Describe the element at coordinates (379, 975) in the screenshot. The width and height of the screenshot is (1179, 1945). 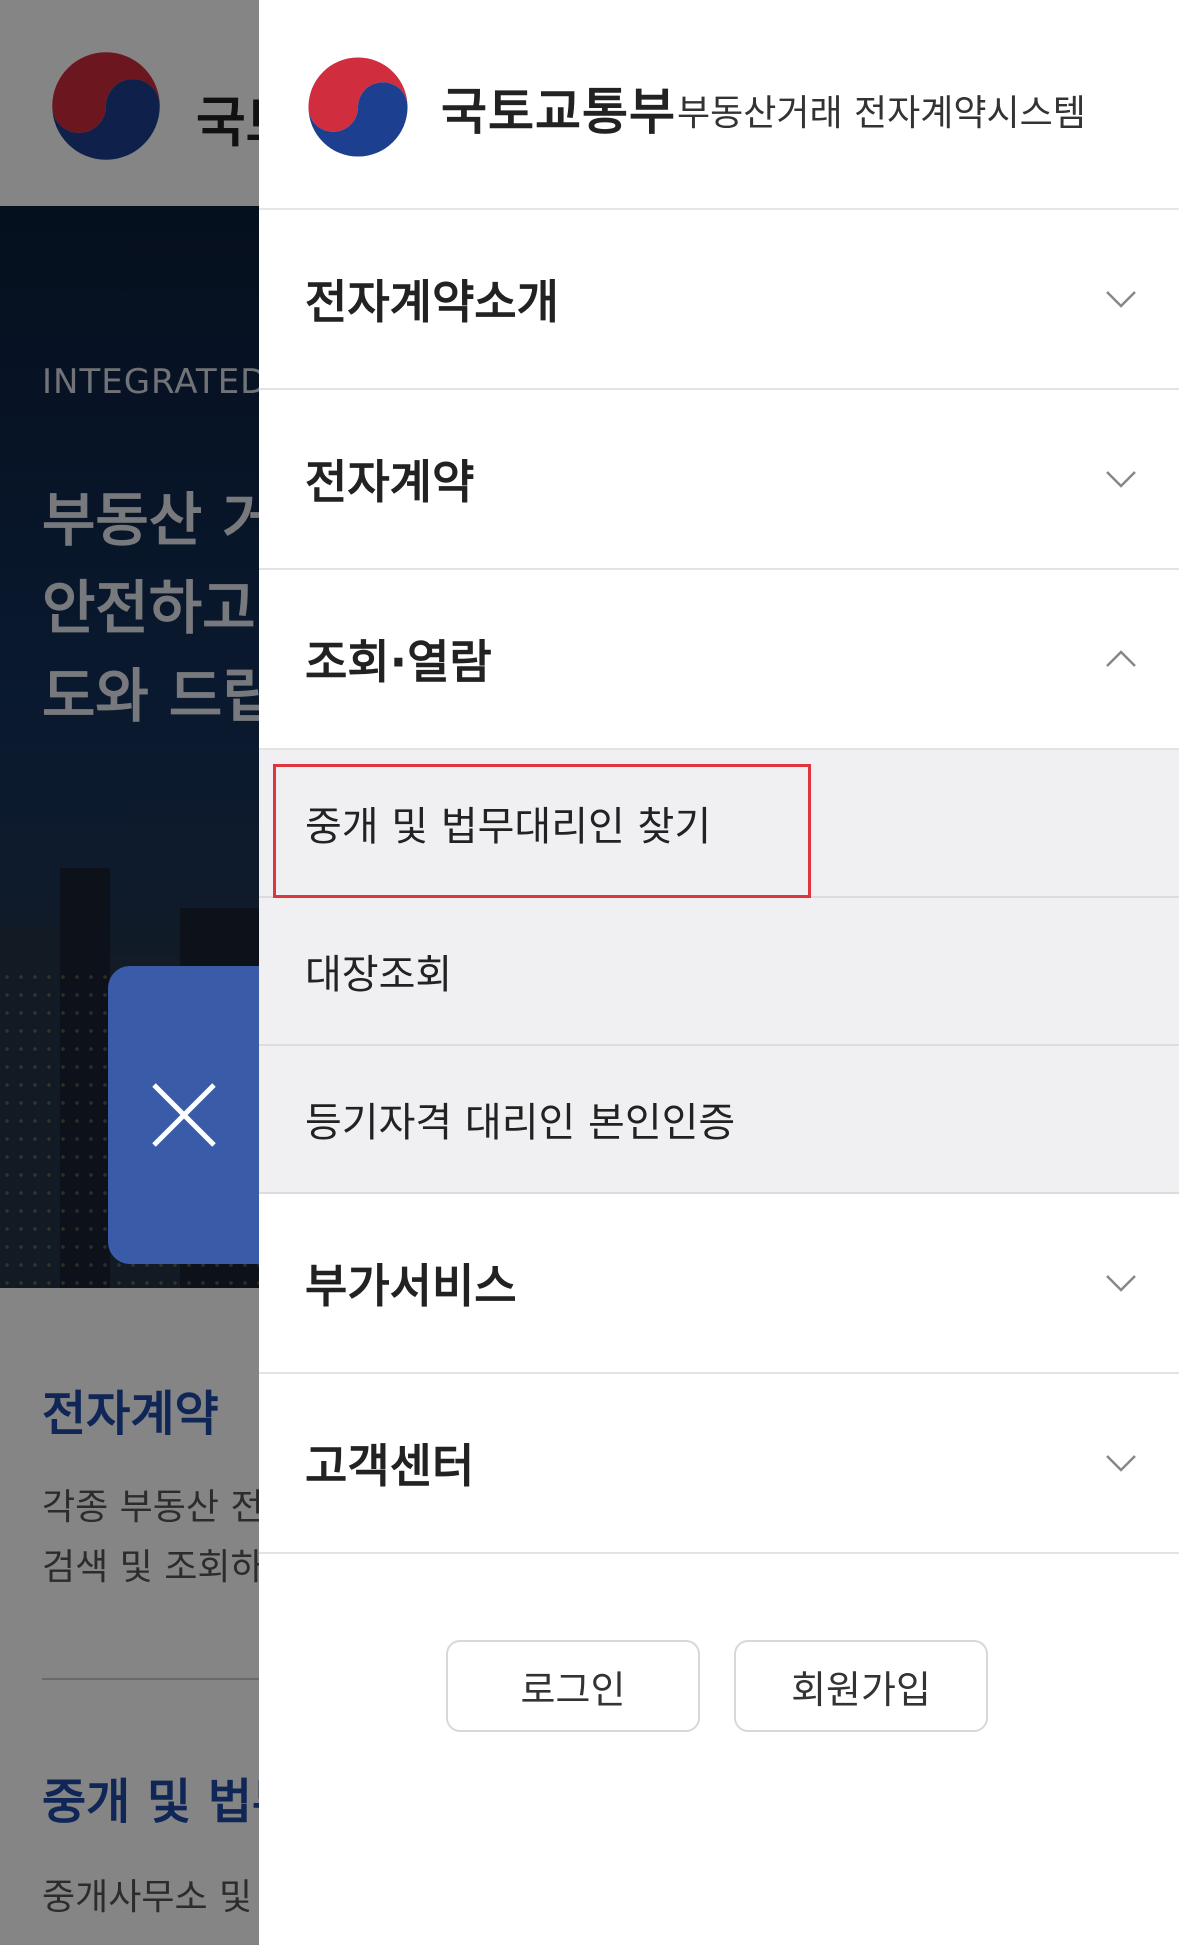
I see `submenu-item-label: 대장조회` at that location.